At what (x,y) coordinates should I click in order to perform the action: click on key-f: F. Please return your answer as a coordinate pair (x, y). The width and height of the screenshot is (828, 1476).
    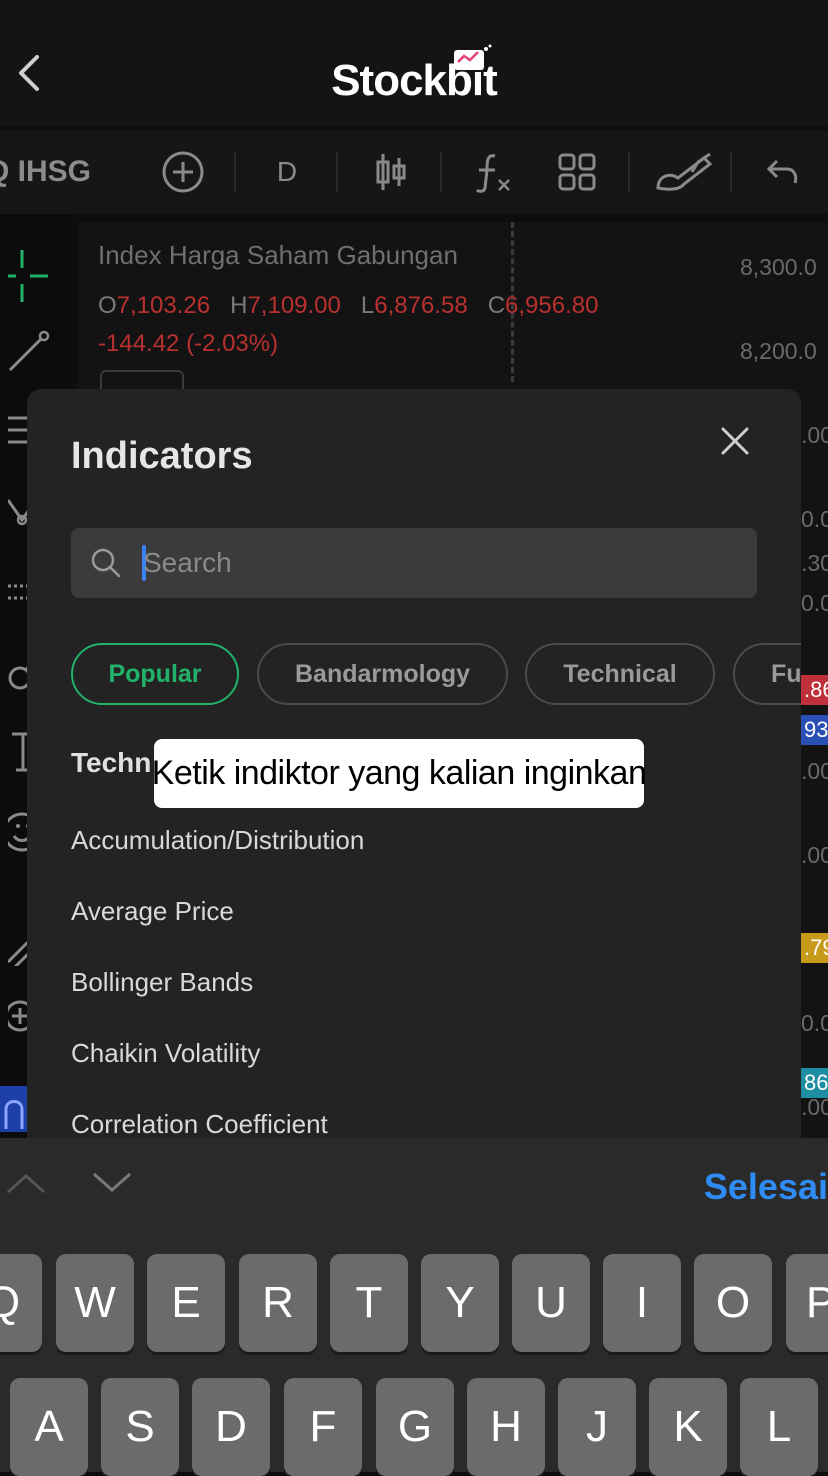
    Looking at the image, I should click on (323, 1427).